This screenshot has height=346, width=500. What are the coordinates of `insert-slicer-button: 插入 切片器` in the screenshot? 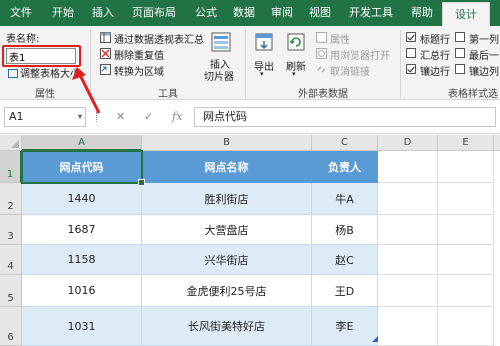 It's located at (221, 57).